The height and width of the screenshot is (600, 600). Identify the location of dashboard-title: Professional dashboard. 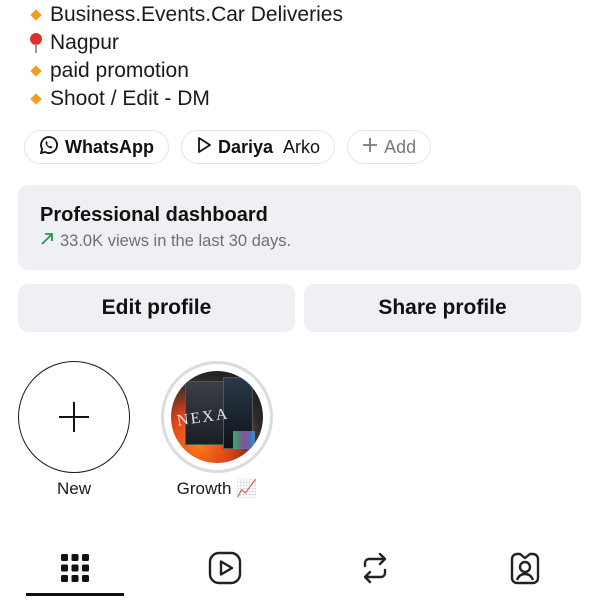
(154, 215).